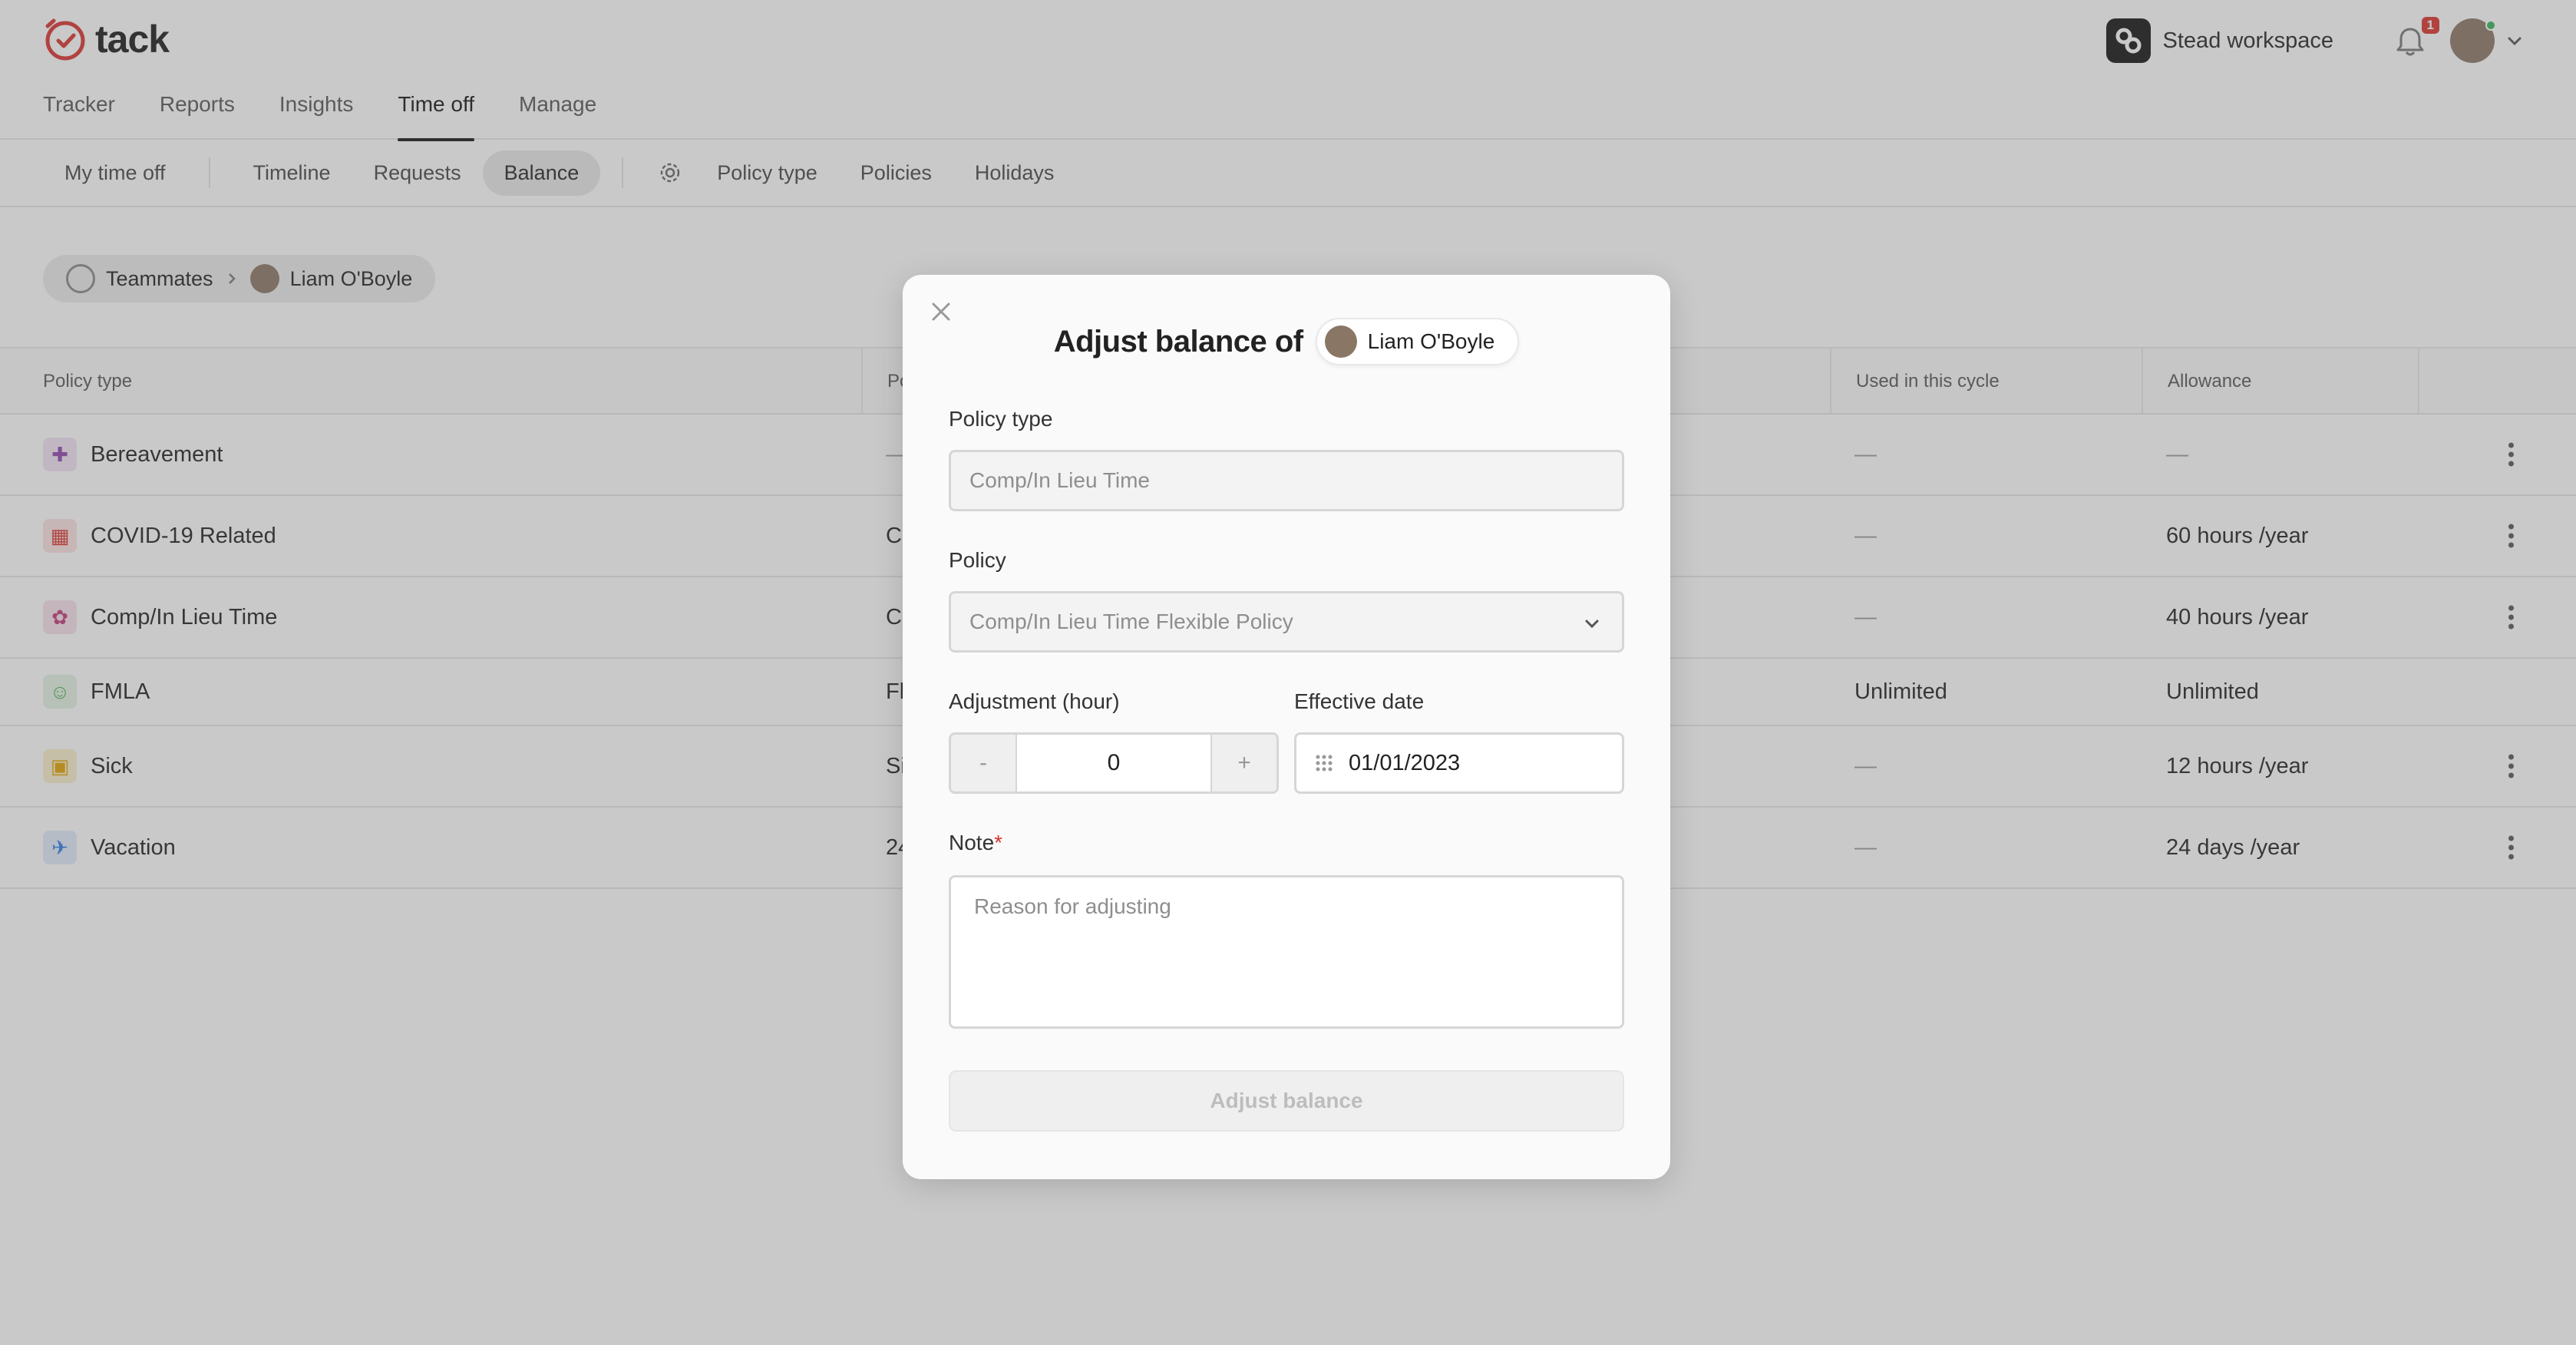  I want to click on drag-handle-icon, so click(1324, 763).